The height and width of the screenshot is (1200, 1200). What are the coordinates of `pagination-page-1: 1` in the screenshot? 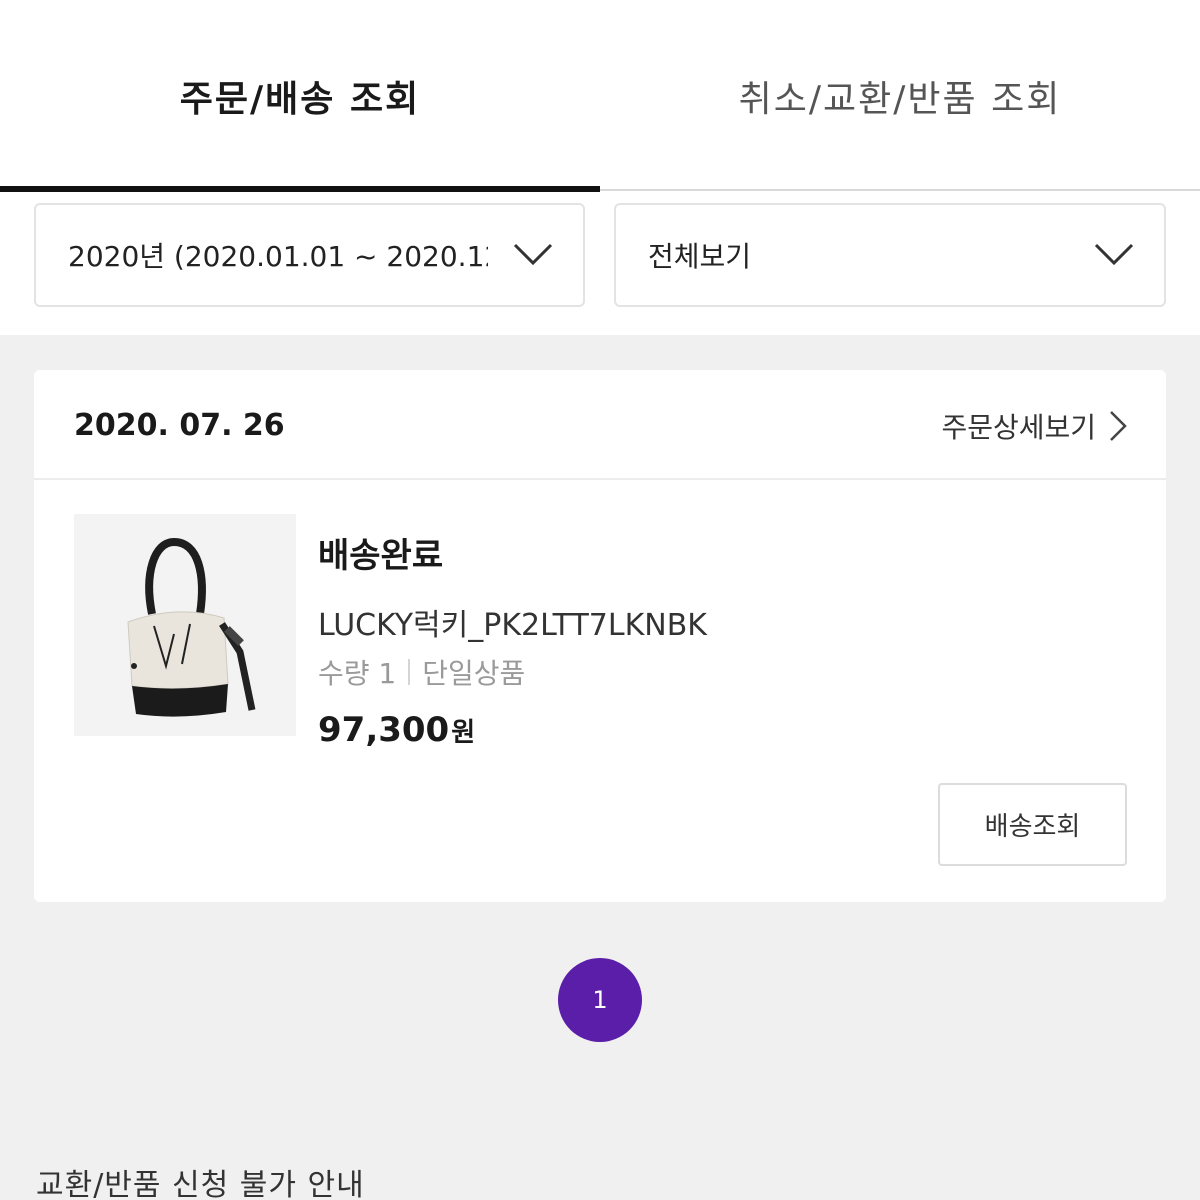 It's located at (600, 1000).